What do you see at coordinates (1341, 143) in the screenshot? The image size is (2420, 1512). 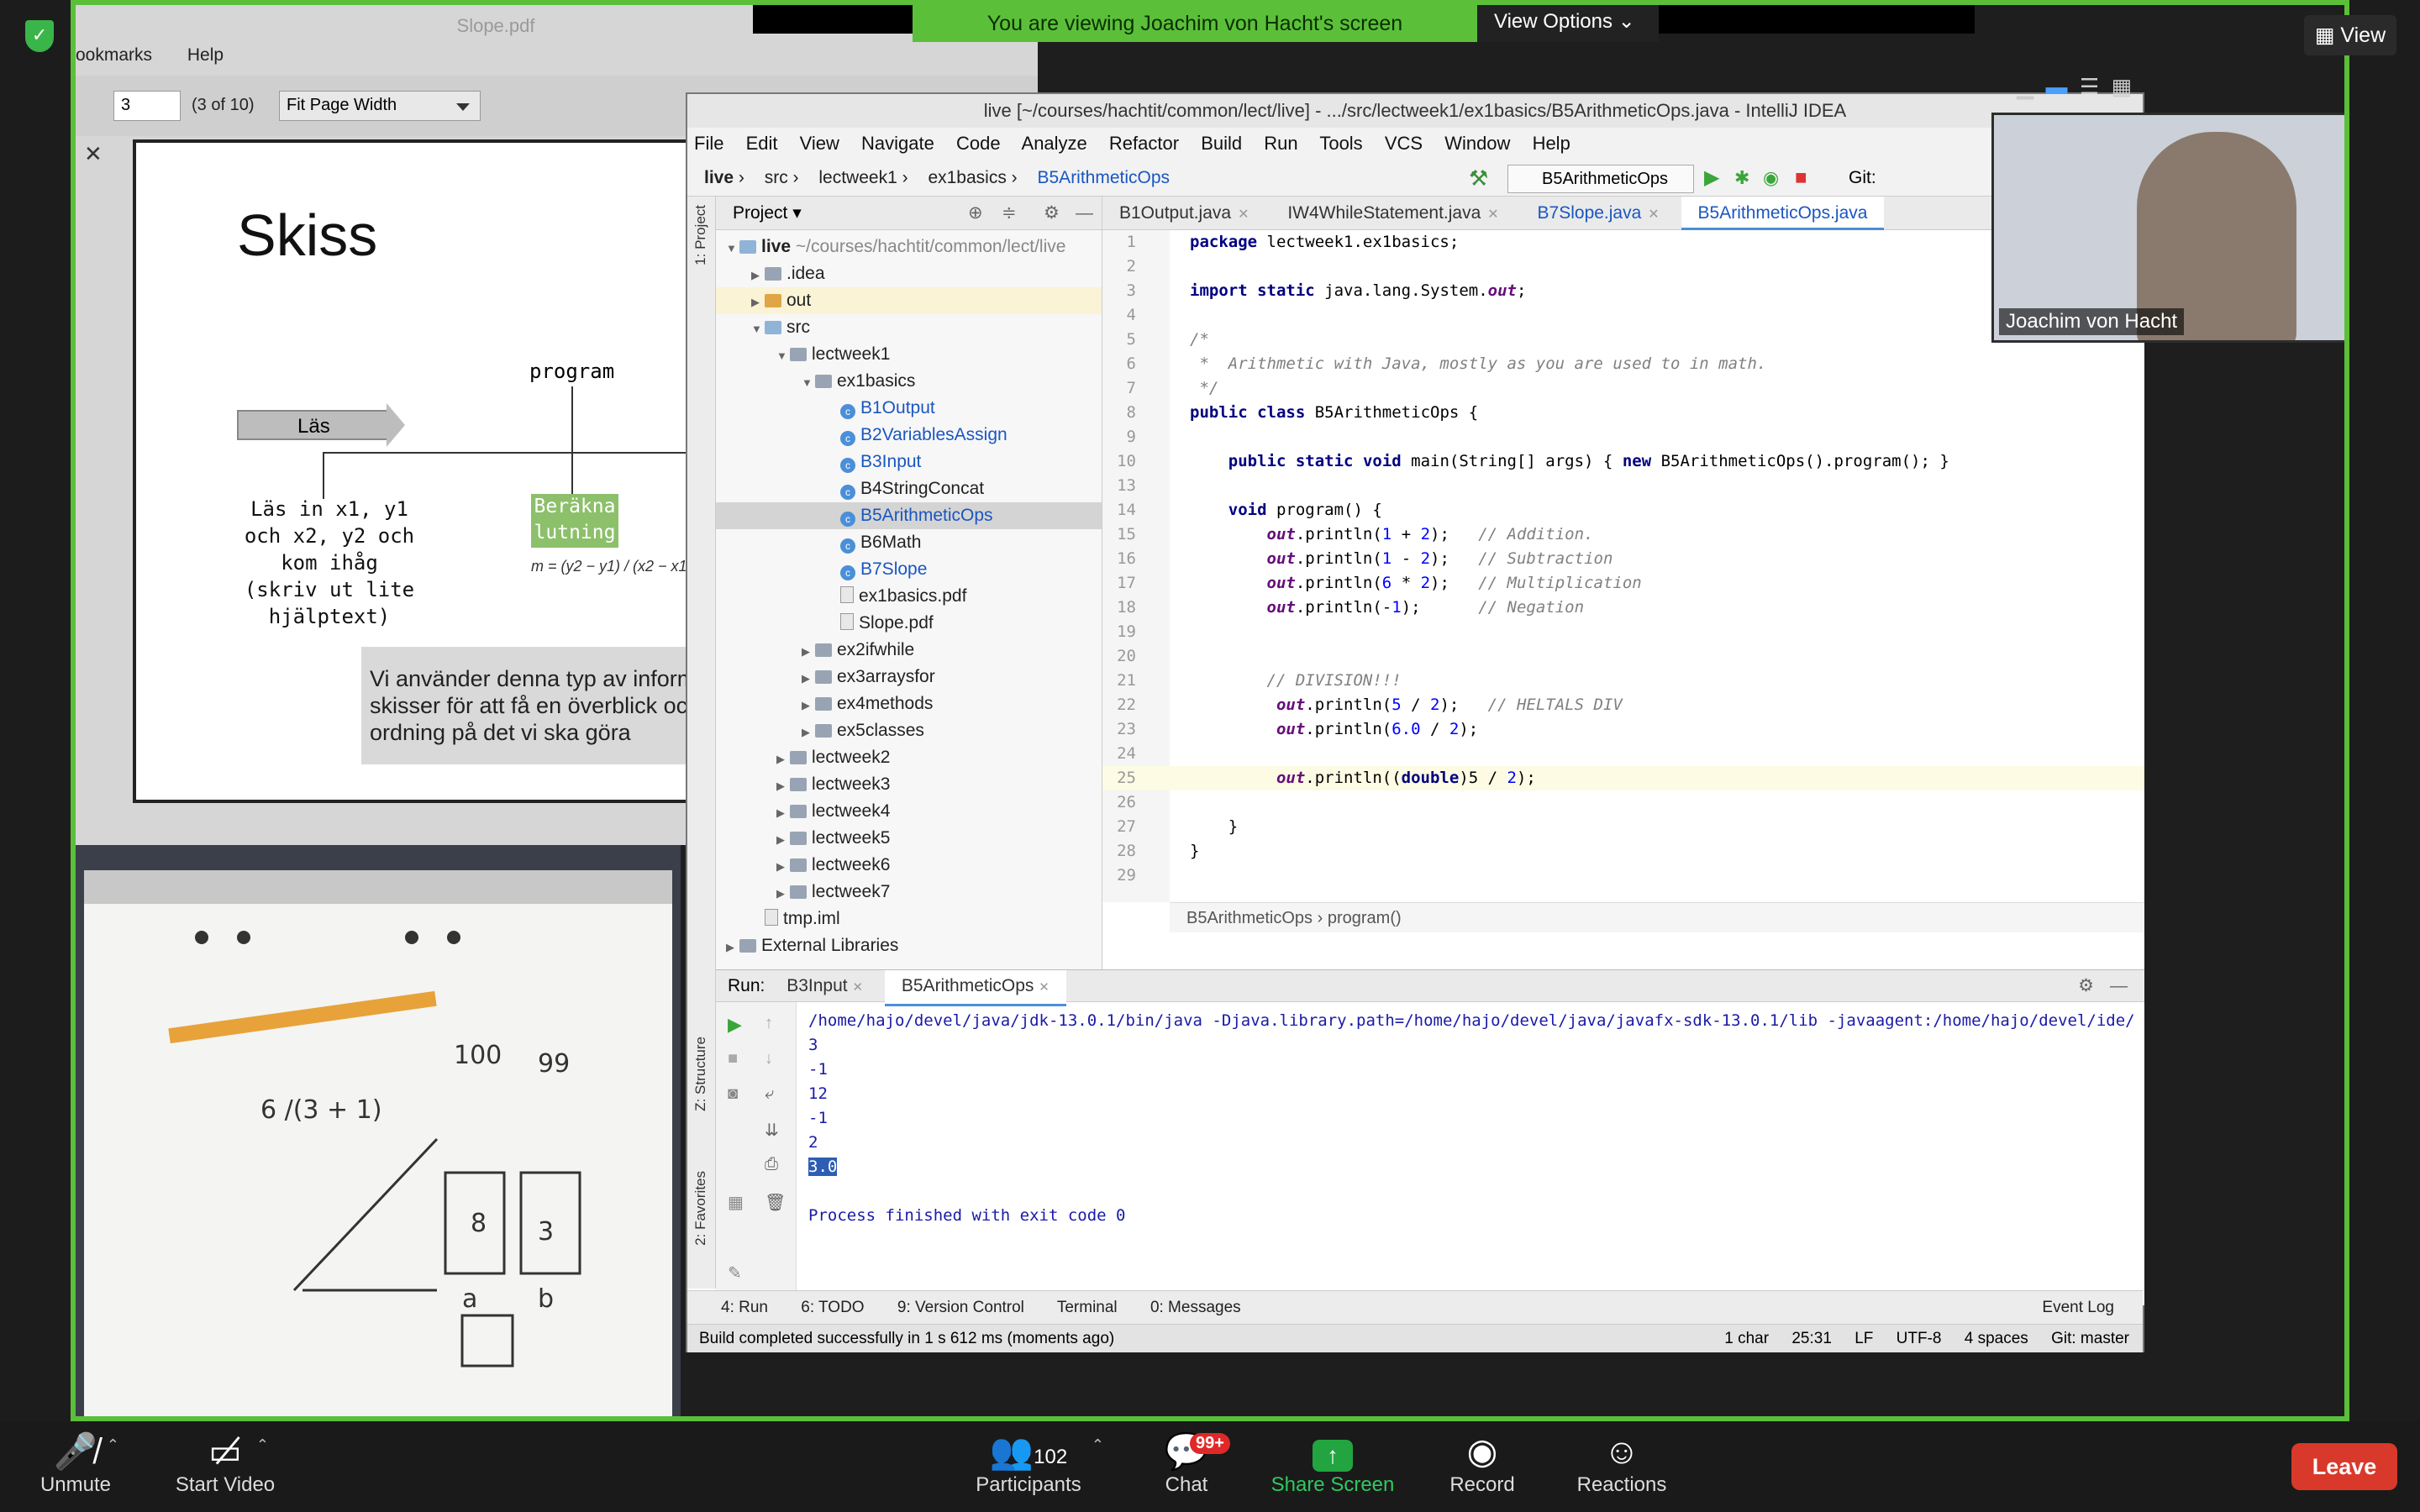 I see `menu-tools: Tools` at bounding box center [1341, 143].